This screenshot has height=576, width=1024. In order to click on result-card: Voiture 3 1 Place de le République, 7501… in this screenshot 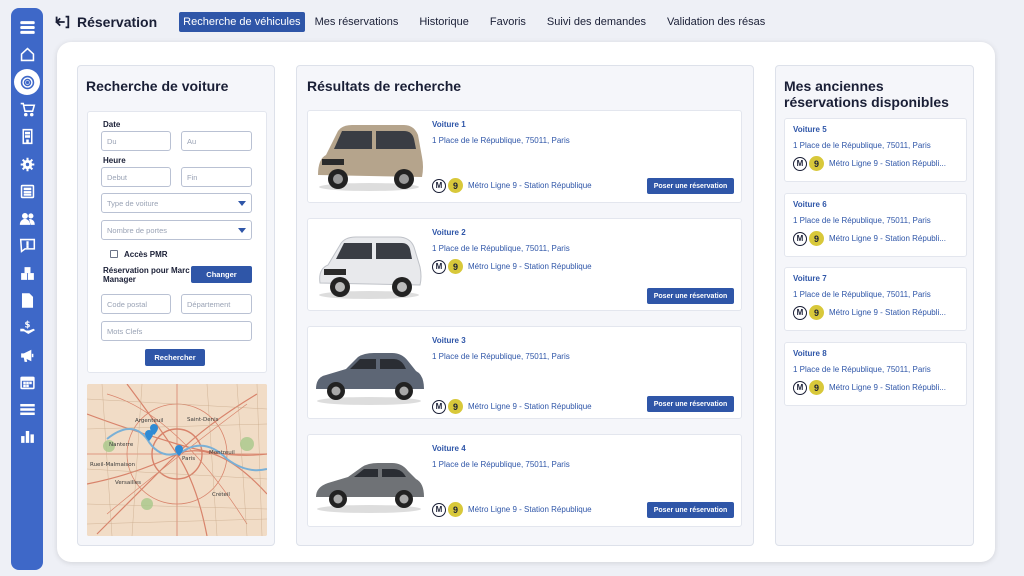, I will do `click(524, 372)`.